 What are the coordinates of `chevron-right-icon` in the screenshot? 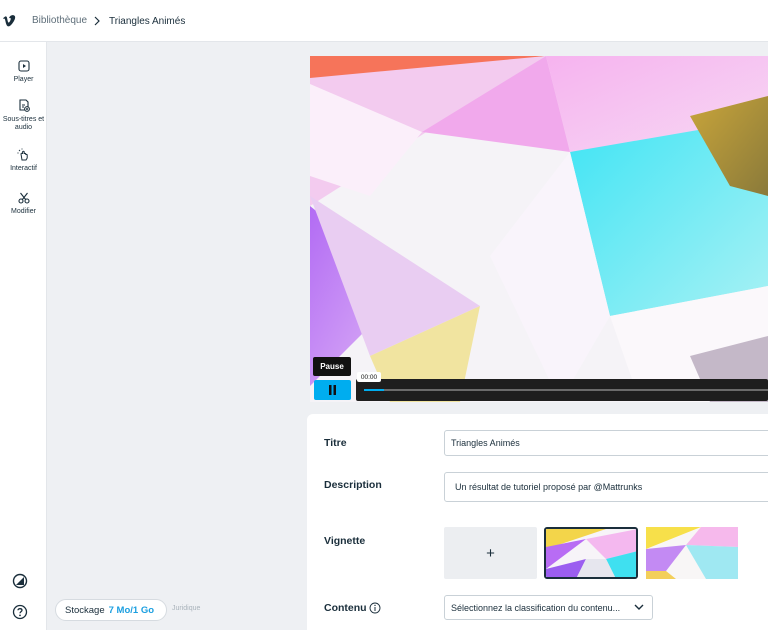 It's located at (97, 21).